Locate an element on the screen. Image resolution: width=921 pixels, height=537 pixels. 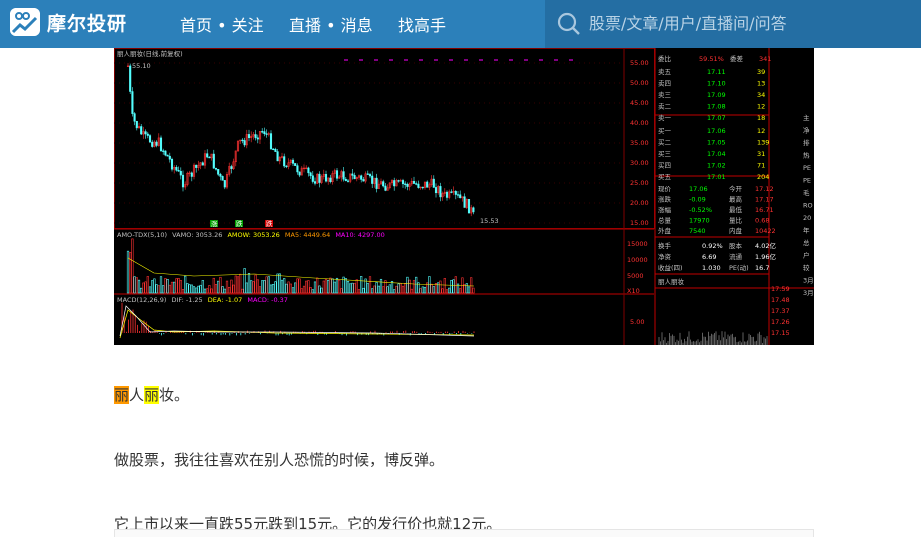
volume-axis-tick: 15000 is located at coordinates (637, 244).